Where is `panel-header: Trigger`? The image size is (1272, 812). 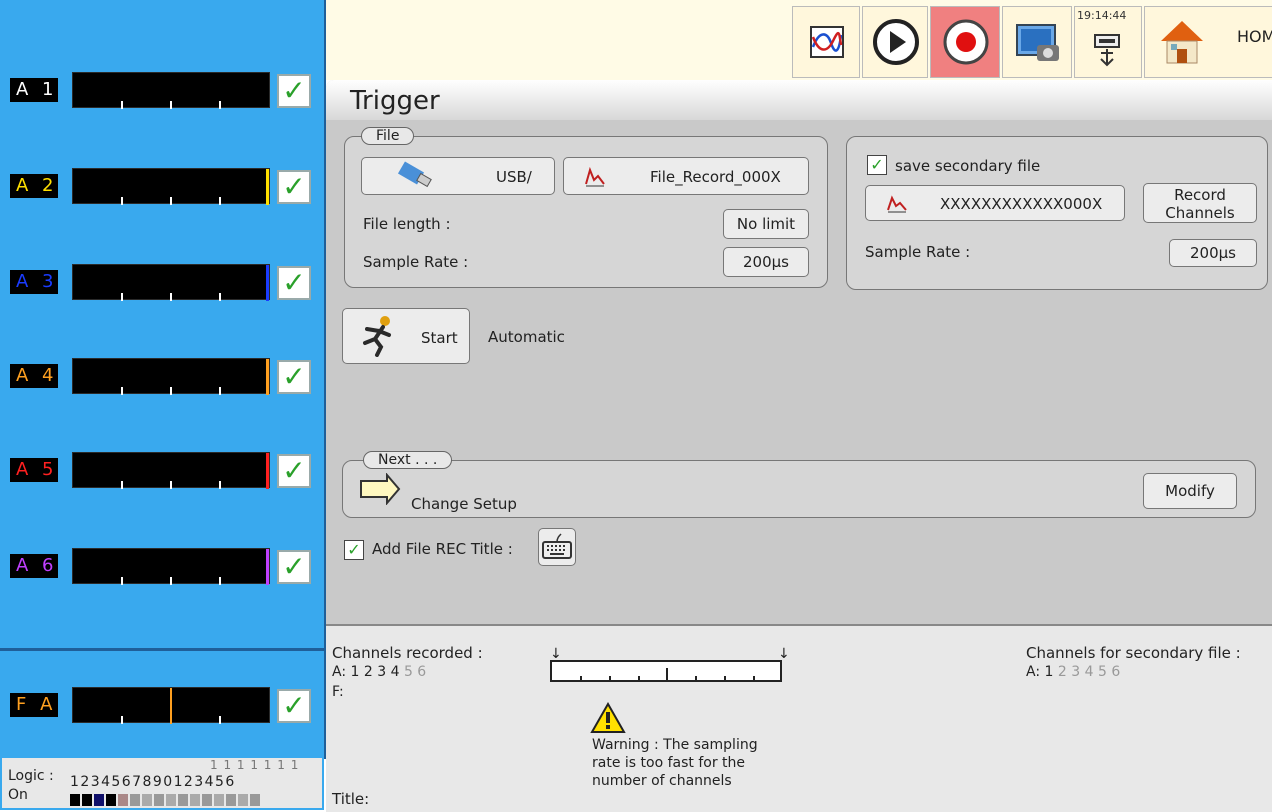 panel-header: Trigger is located at coordinates (799, 100).